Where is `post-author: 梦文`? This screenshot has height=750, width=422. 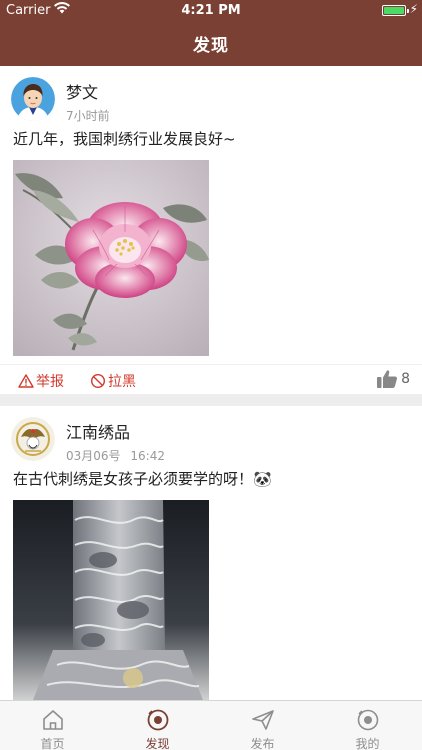
post-author: 梦文 is located at coordinates (82, 91).